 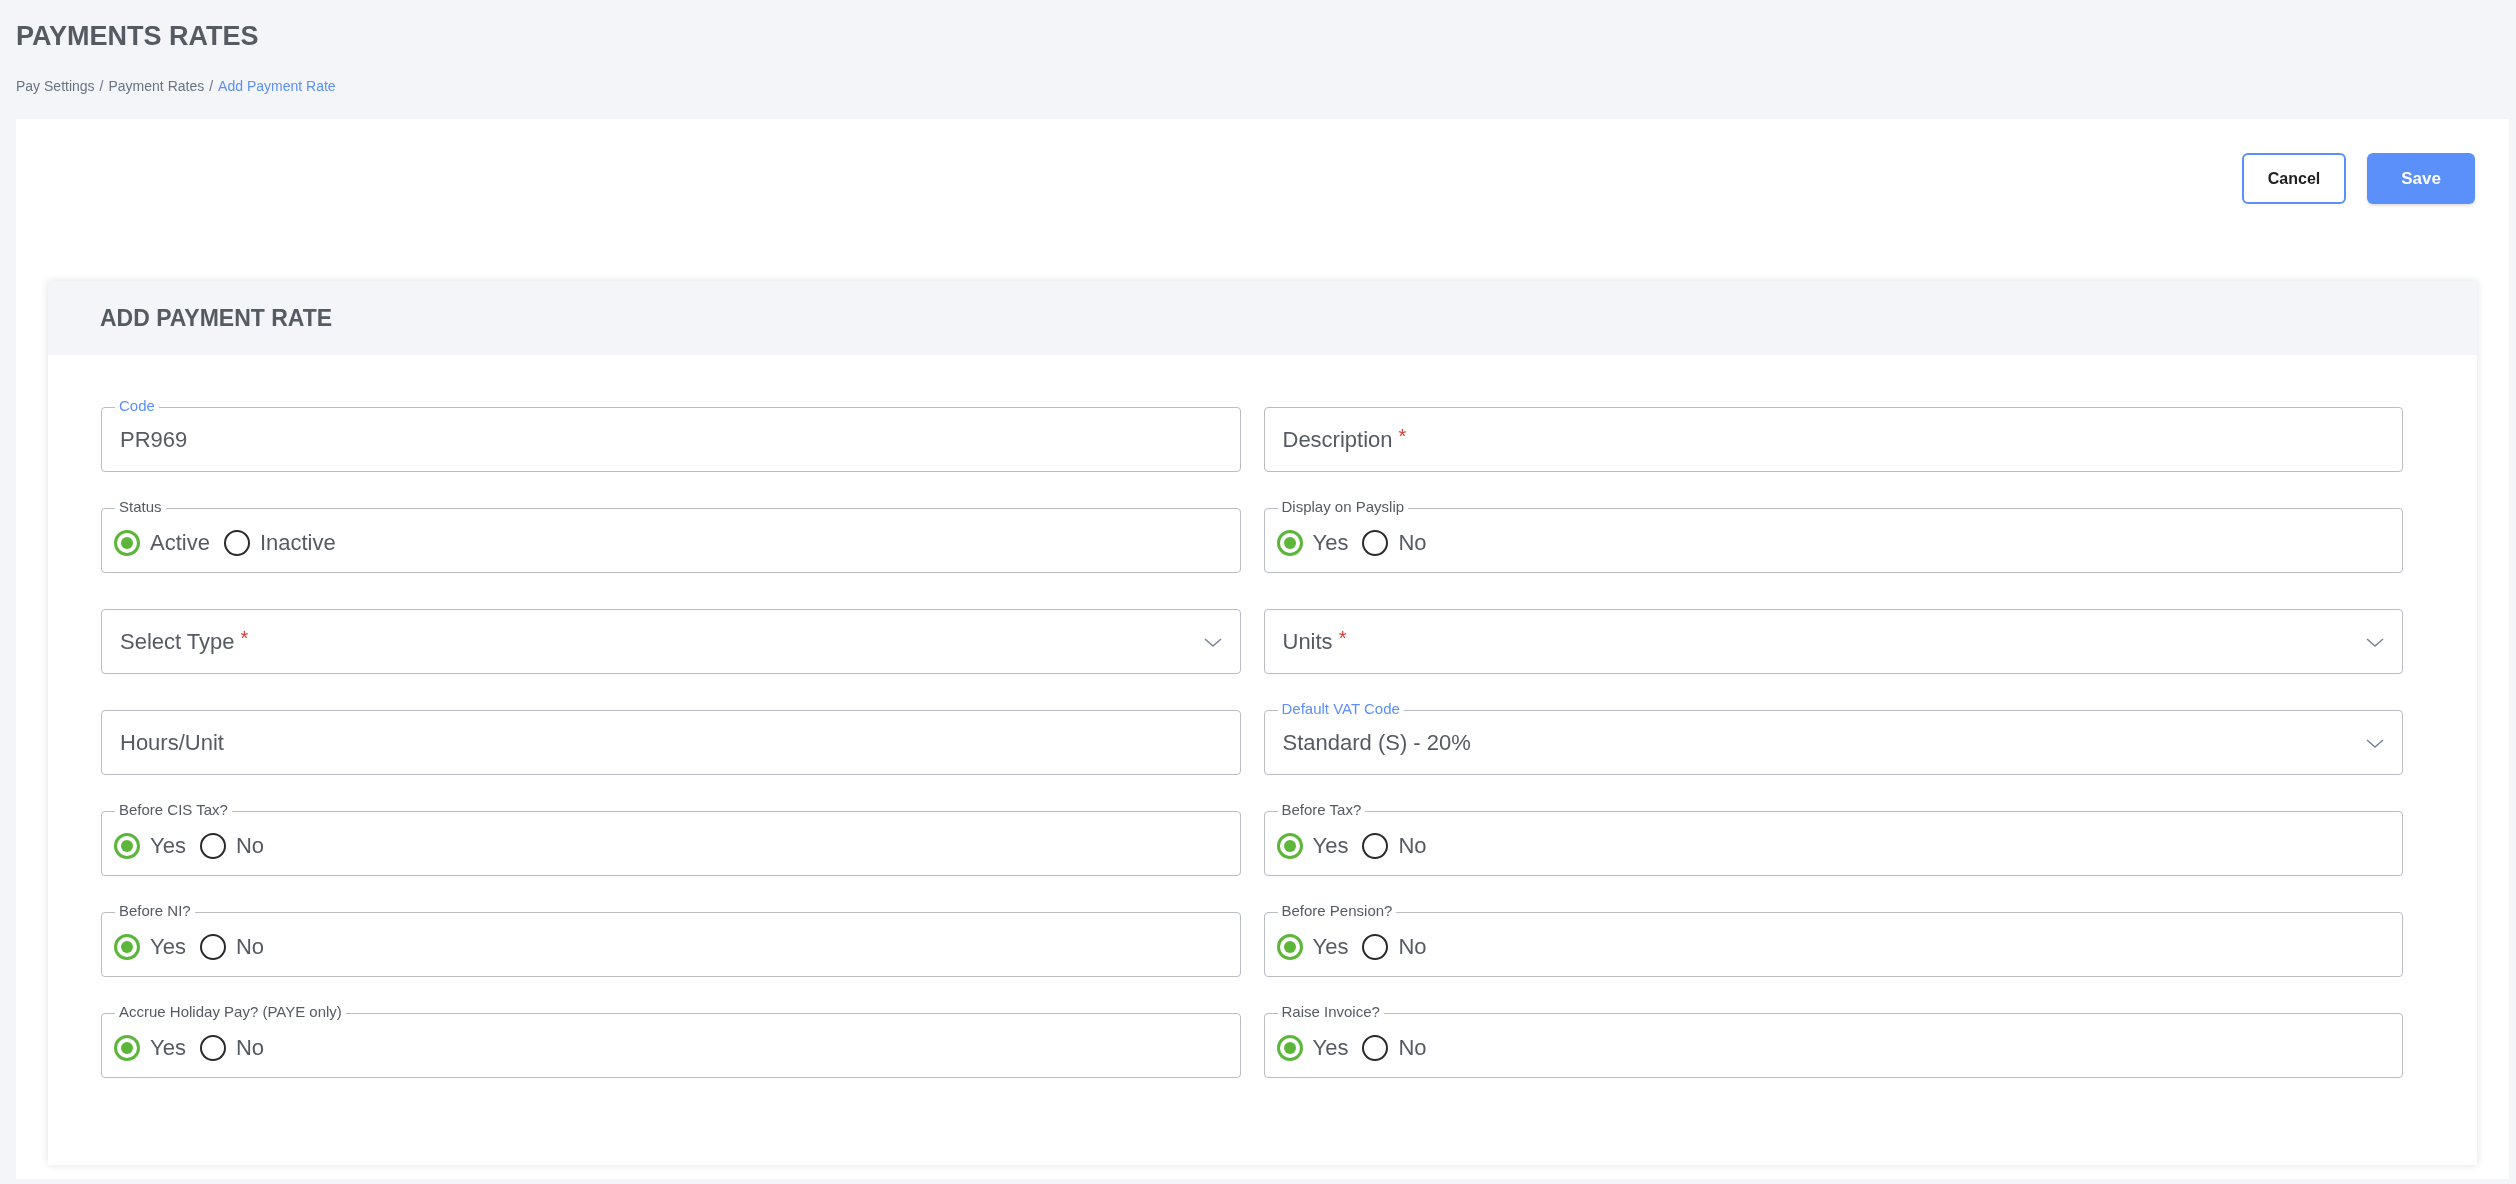 What do you see at coordinates (156, 86) in the screenshot?
I see `breadcrumb-link: Payment Rates` at bounding box center [156, 86].